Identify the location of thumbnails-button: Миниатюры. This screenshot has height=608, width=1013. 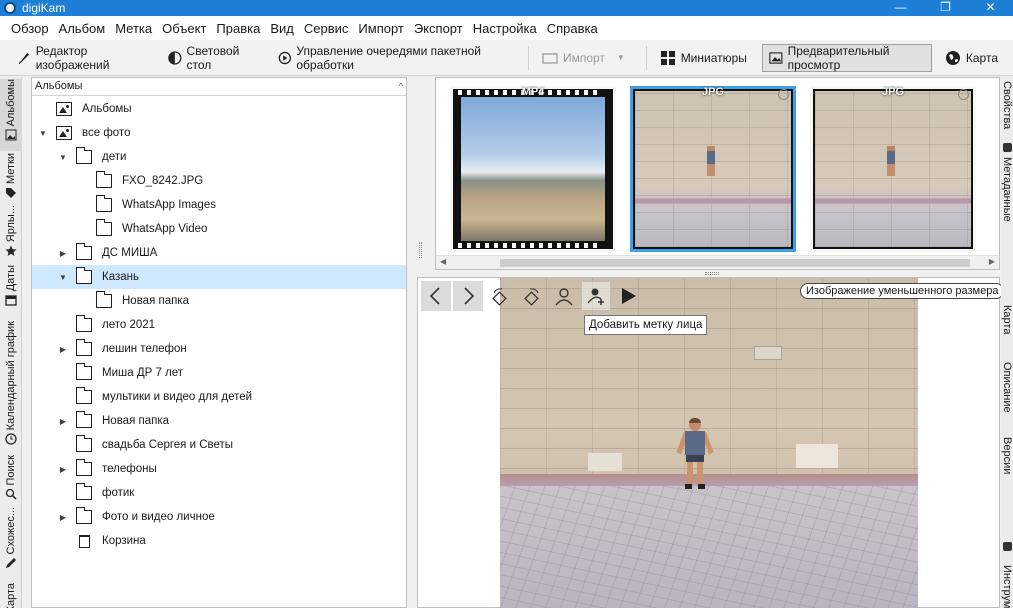
(704, 58).